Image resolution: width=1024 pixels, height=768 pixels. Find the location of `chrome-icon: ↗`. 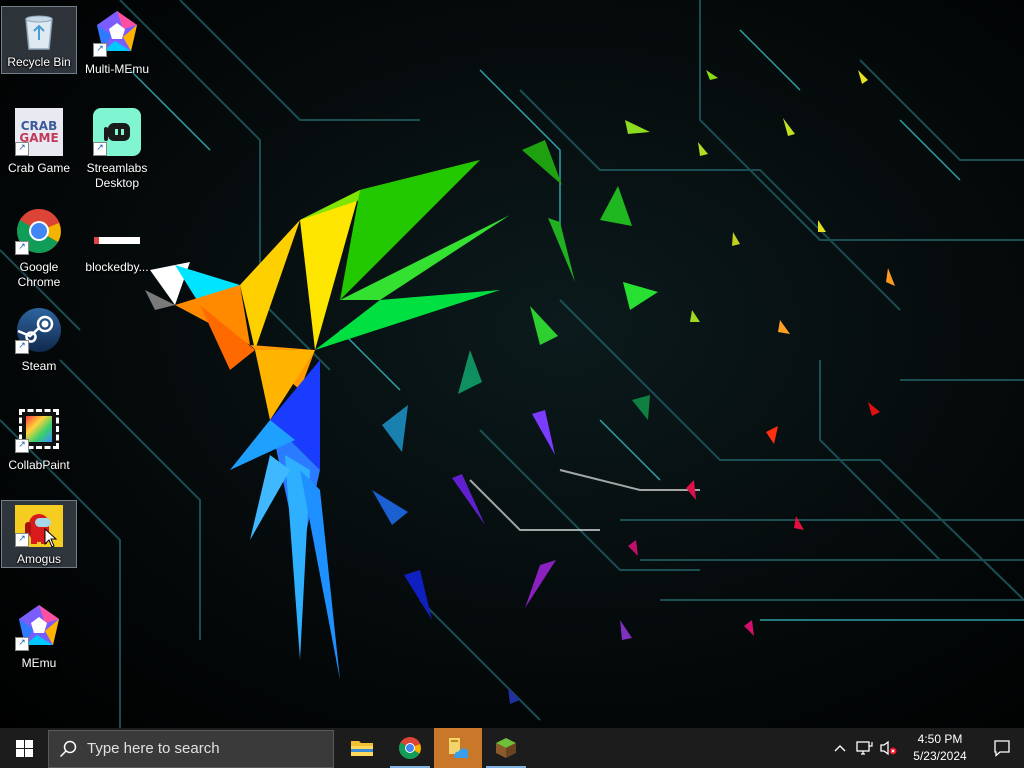

chrome-icon: ↗ is located at coordinates (39, 231).